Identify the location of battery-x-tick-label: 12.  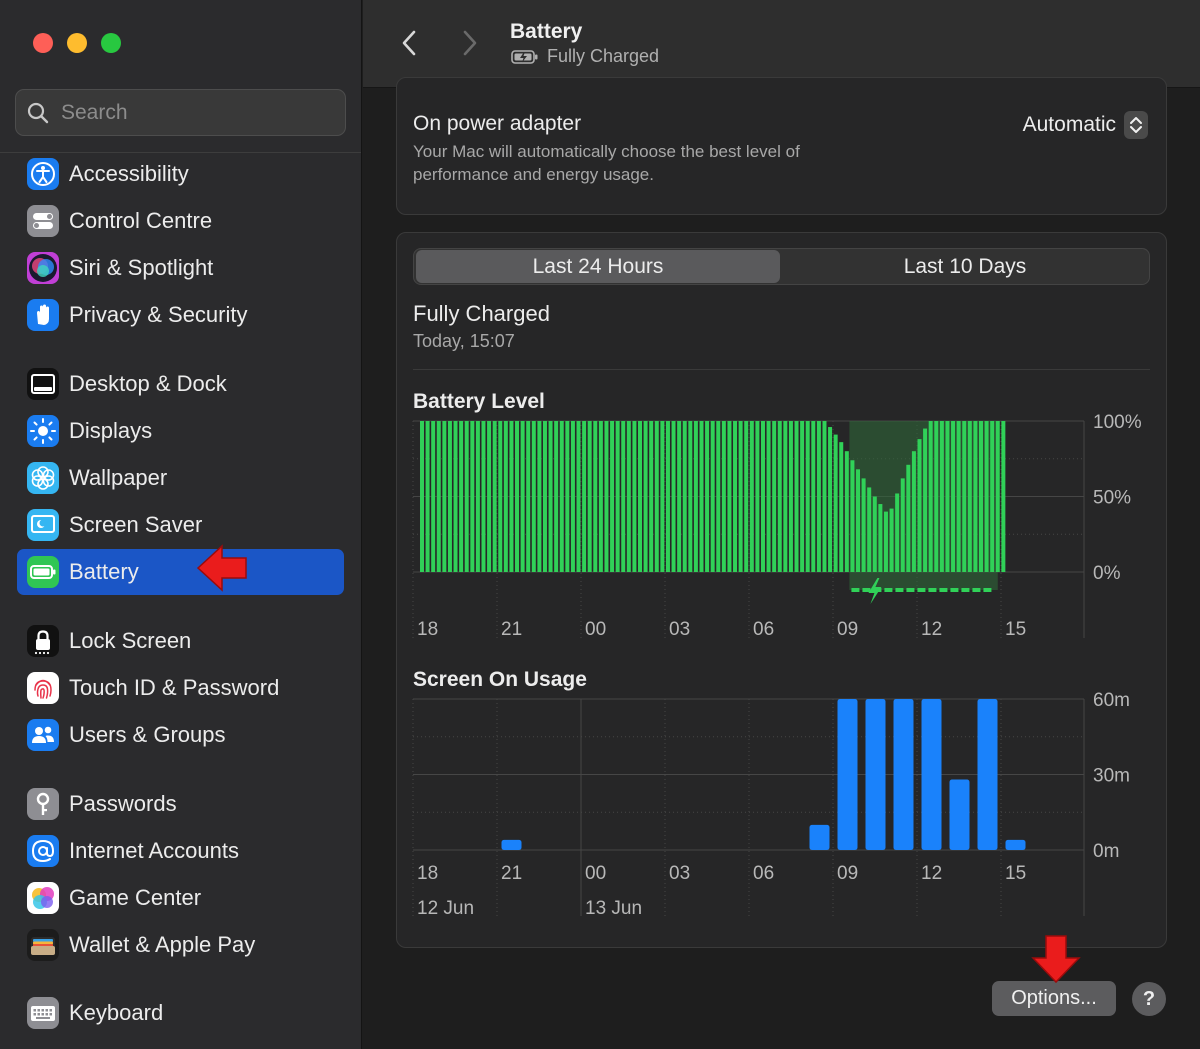
(931, 629).